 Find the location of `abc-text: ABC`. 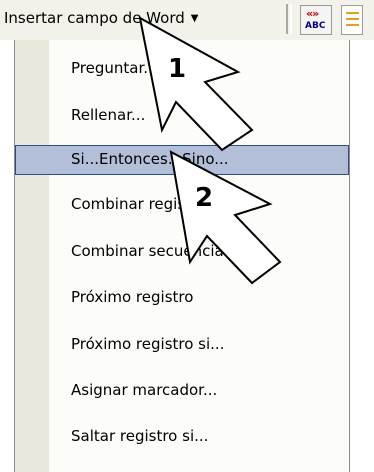

abc-text: ABC is located at coordinates (315, 26).